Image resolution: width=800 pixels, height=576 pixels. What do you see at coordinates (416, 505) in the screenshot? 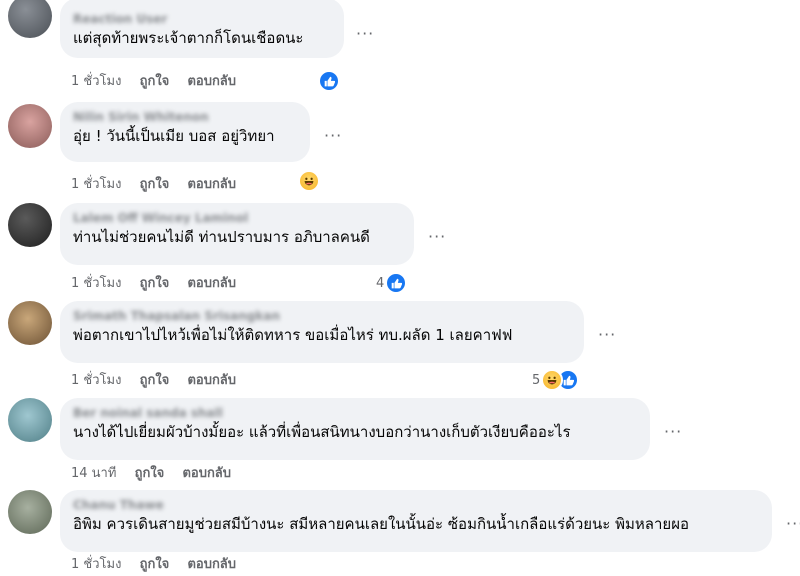
I see `author-name: Chanu Thawe` at bounding box center [416, 505].